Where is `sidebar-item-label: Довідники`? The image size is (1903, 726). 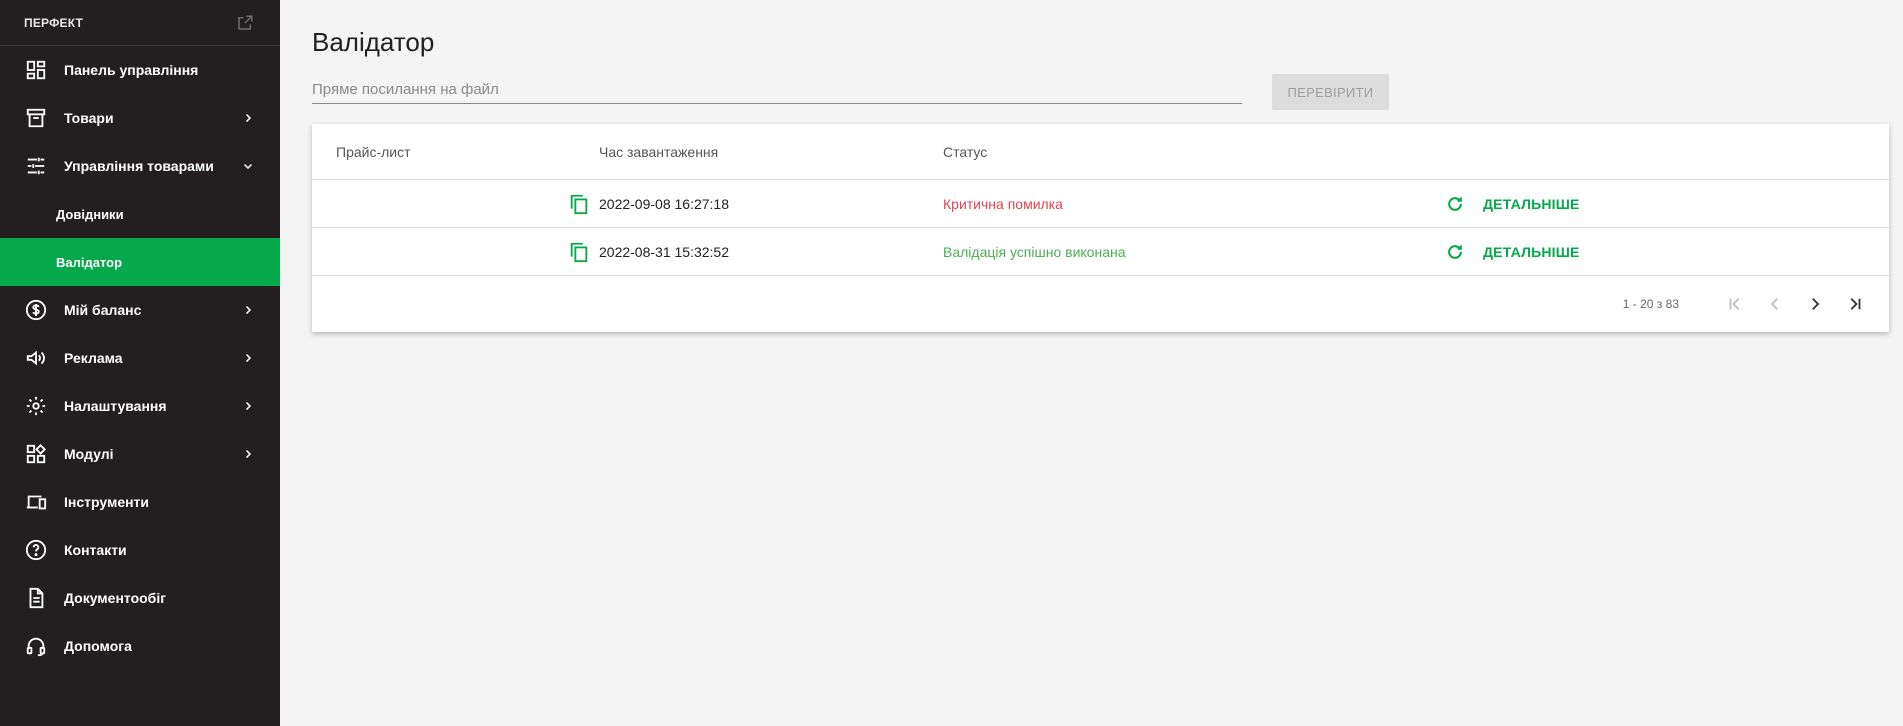
sidebar-item-label: Довідники is located at coordinates (90, 214).